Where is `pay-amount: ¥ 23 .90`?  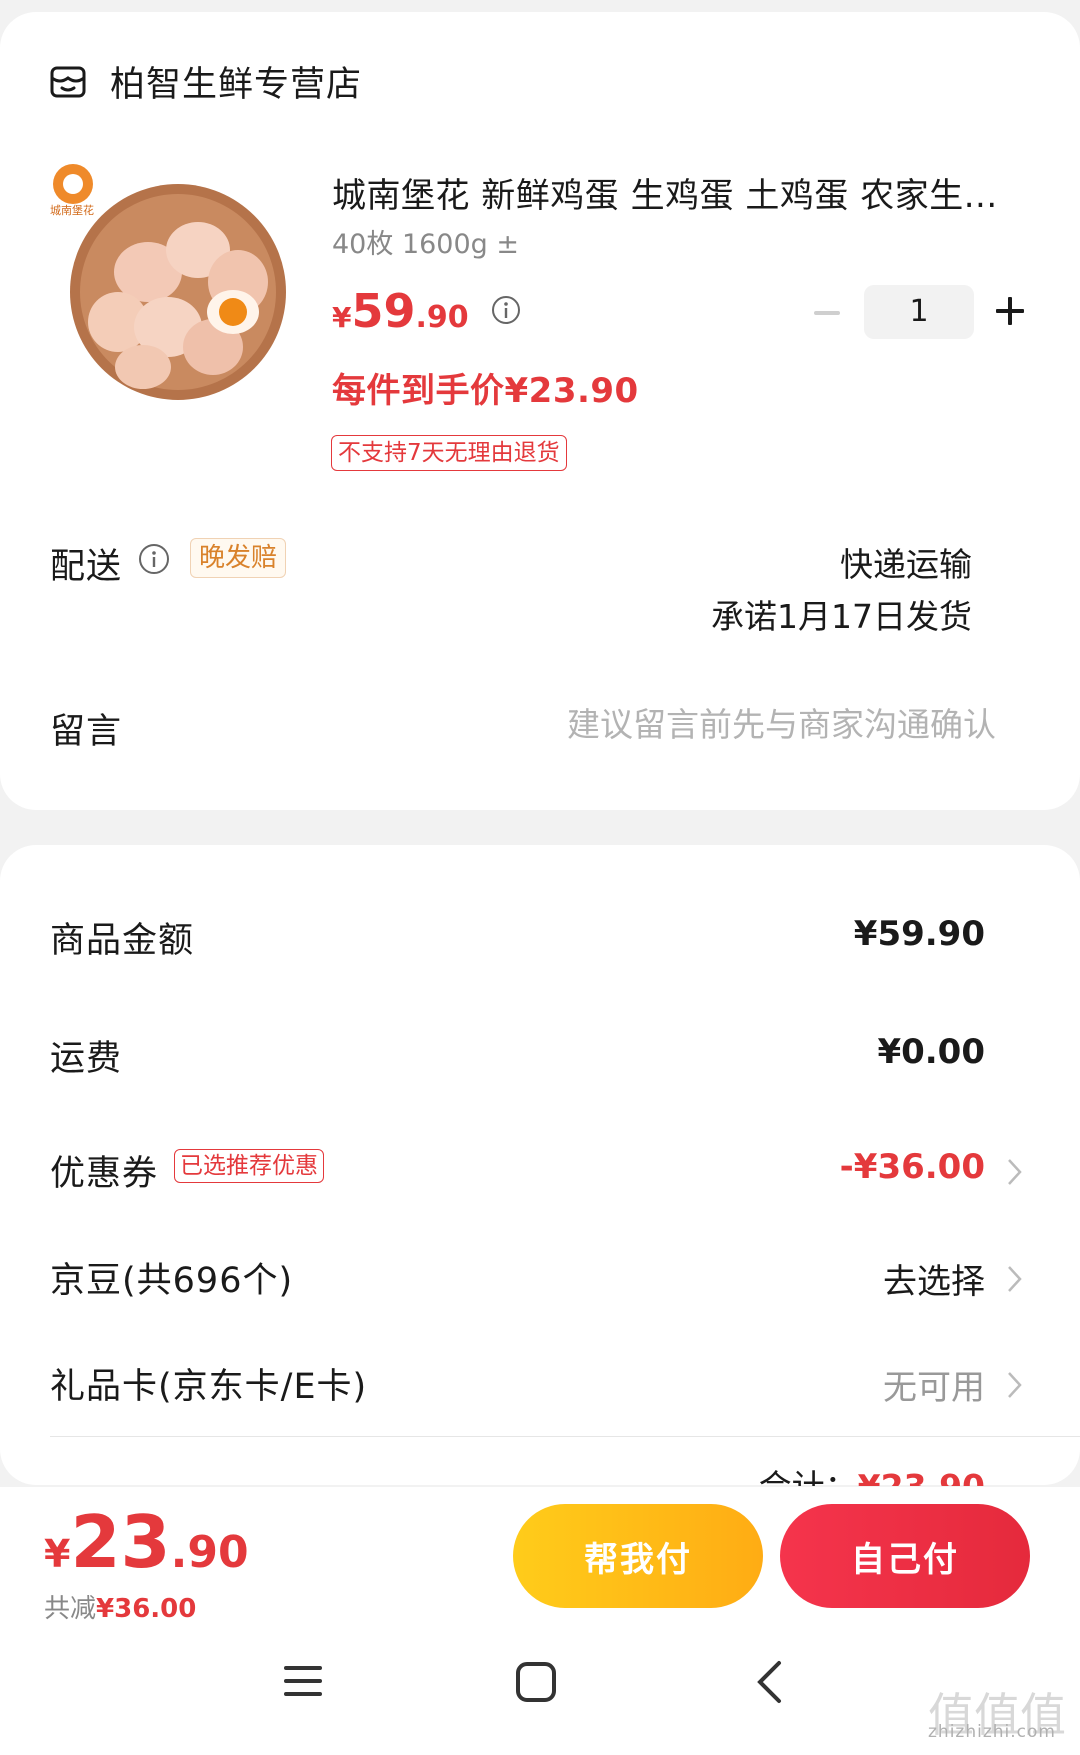 pay-amount: ¥ 23 .90 is located at coordinates (146, 1542).